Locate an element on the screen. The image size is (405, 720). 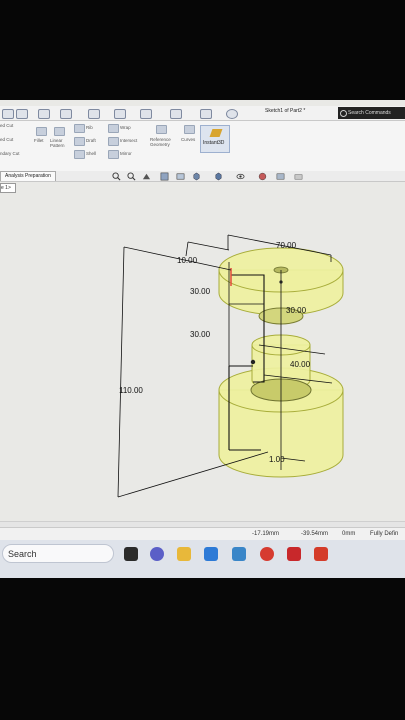
solidworks-app-icon is located at coordinates (294, 554).